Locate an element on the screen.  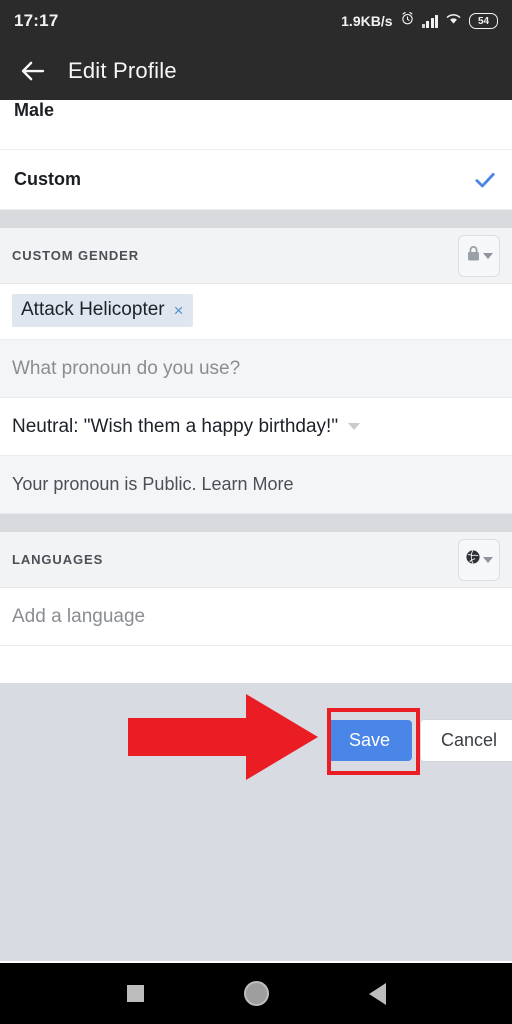
check-icon is located at coordinates (485, 180).